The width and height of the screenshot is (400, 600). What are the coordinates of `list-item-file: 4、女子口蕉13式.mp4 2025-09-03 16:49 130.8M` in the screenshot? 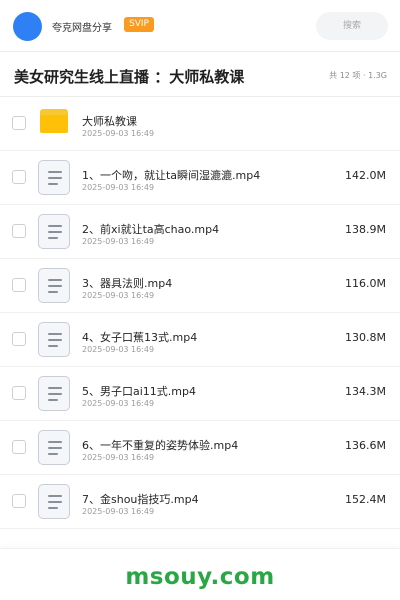 It's located at (200, 340).